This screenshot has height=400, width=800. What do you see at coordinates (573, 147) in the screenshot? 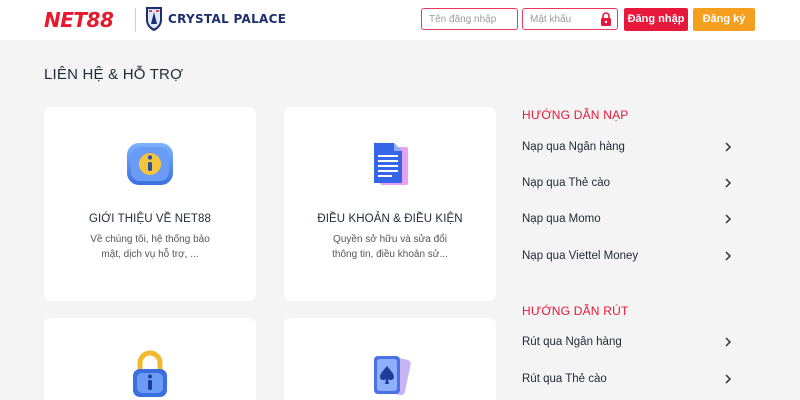
I see `menu-item-label: Nạp qua Ngân hàng` at bounding box center [573, 147].